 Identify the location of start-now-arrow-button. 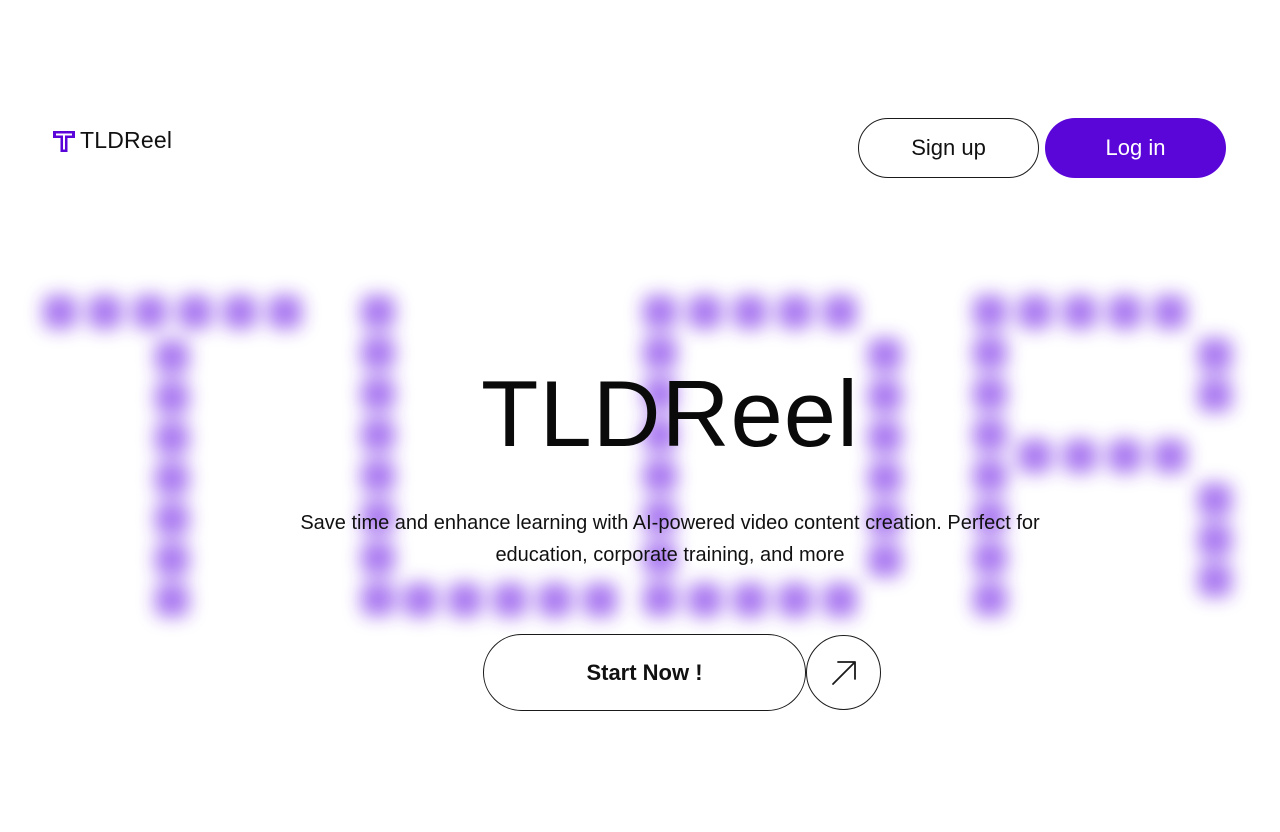
(843, 672).